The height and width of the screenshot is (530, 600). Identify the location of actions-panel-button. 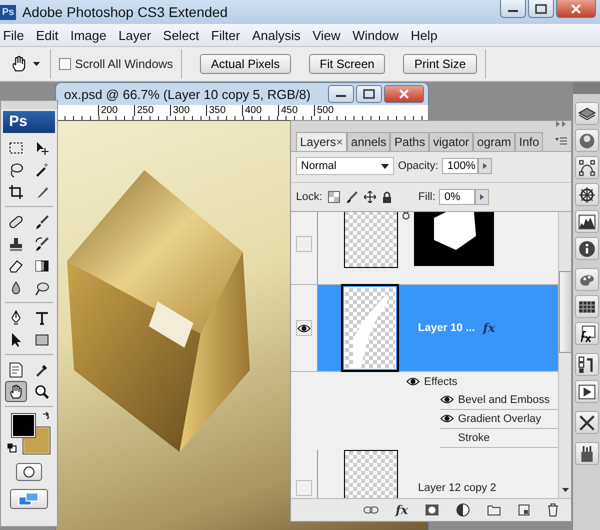
(587, 364).